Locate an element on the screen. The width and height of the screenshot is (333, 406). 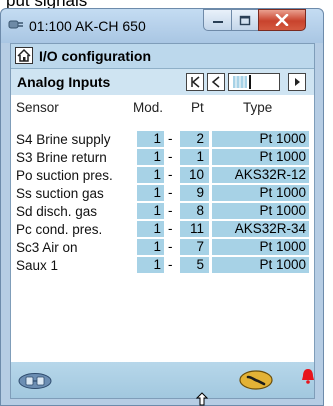
point-value: 2 is located at coordinates (194, 139).